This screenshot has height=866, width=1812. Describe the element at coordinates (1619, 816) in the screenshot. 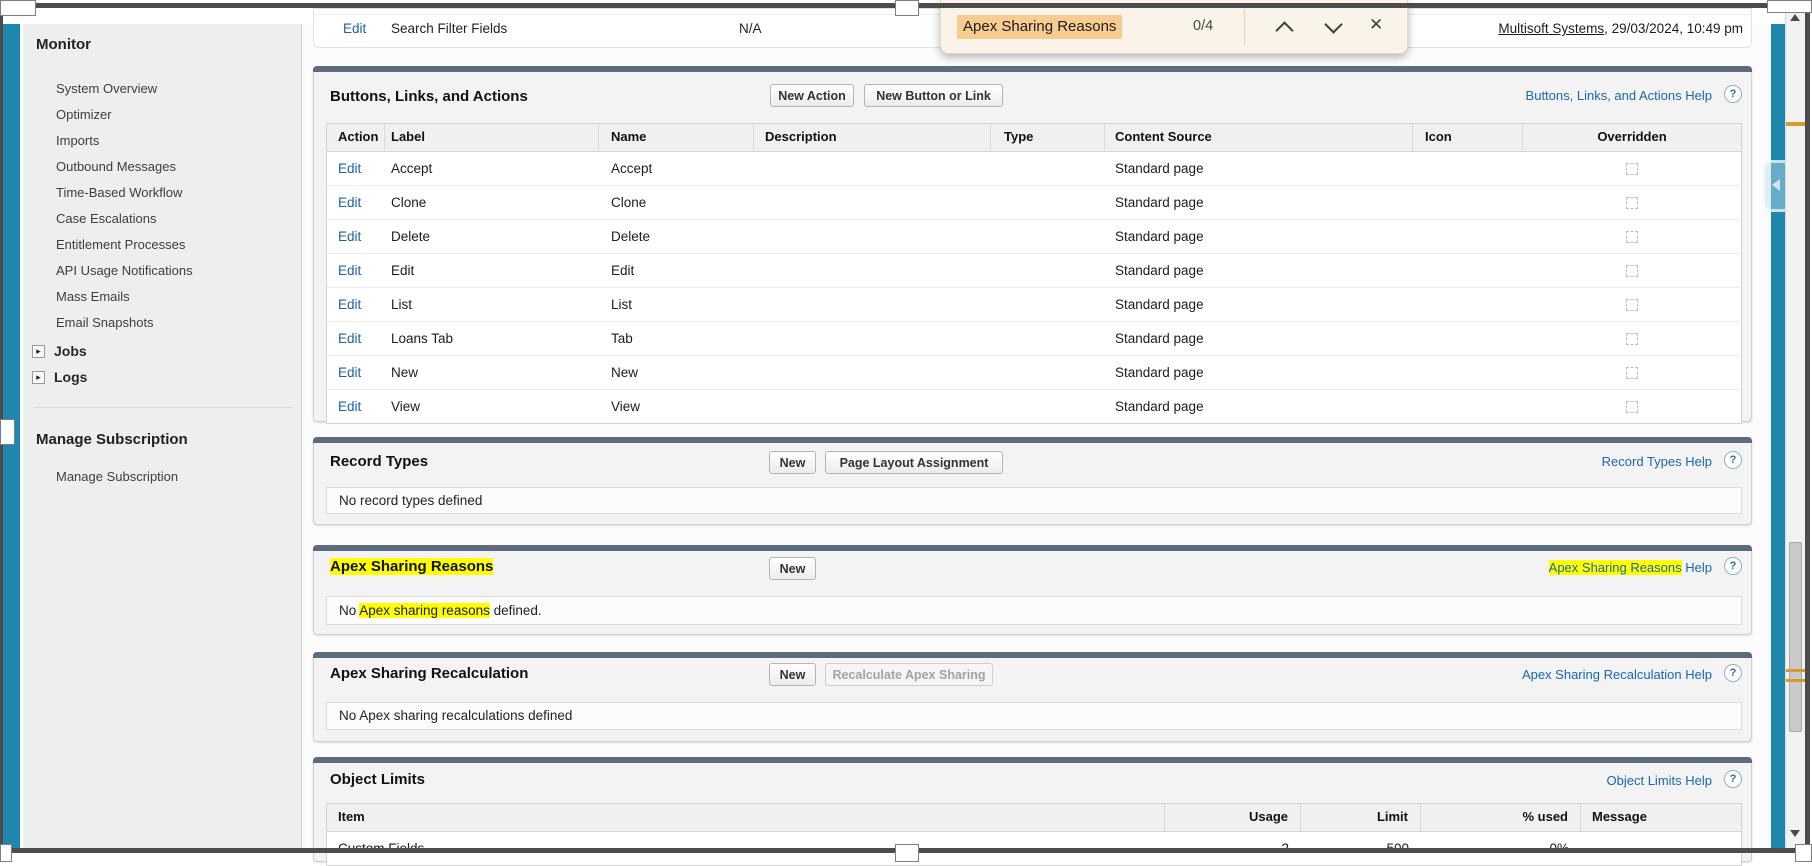

I see `col-header-message: Message` at that location.